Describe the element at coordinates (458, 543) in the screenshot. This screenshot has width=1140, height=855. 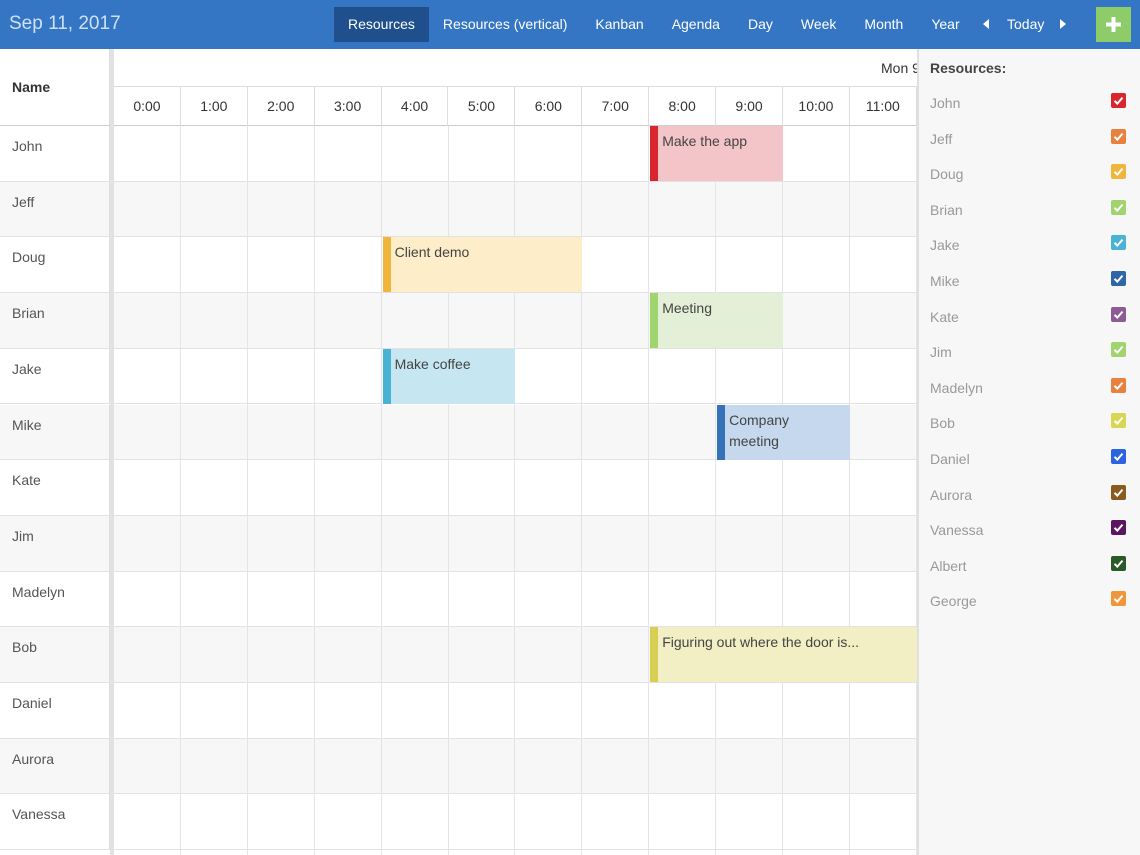
I see `resource-row: Jim` at that location.